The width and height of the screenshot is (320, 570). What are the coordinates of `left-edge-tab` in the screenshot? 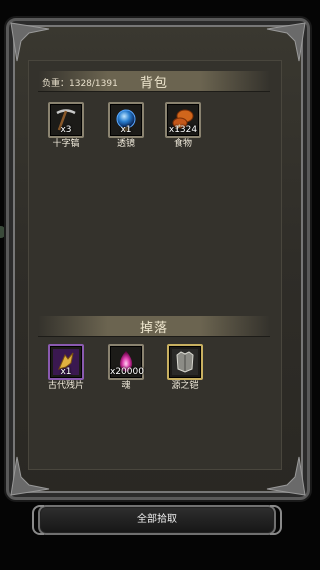 It's located at (2, 232).